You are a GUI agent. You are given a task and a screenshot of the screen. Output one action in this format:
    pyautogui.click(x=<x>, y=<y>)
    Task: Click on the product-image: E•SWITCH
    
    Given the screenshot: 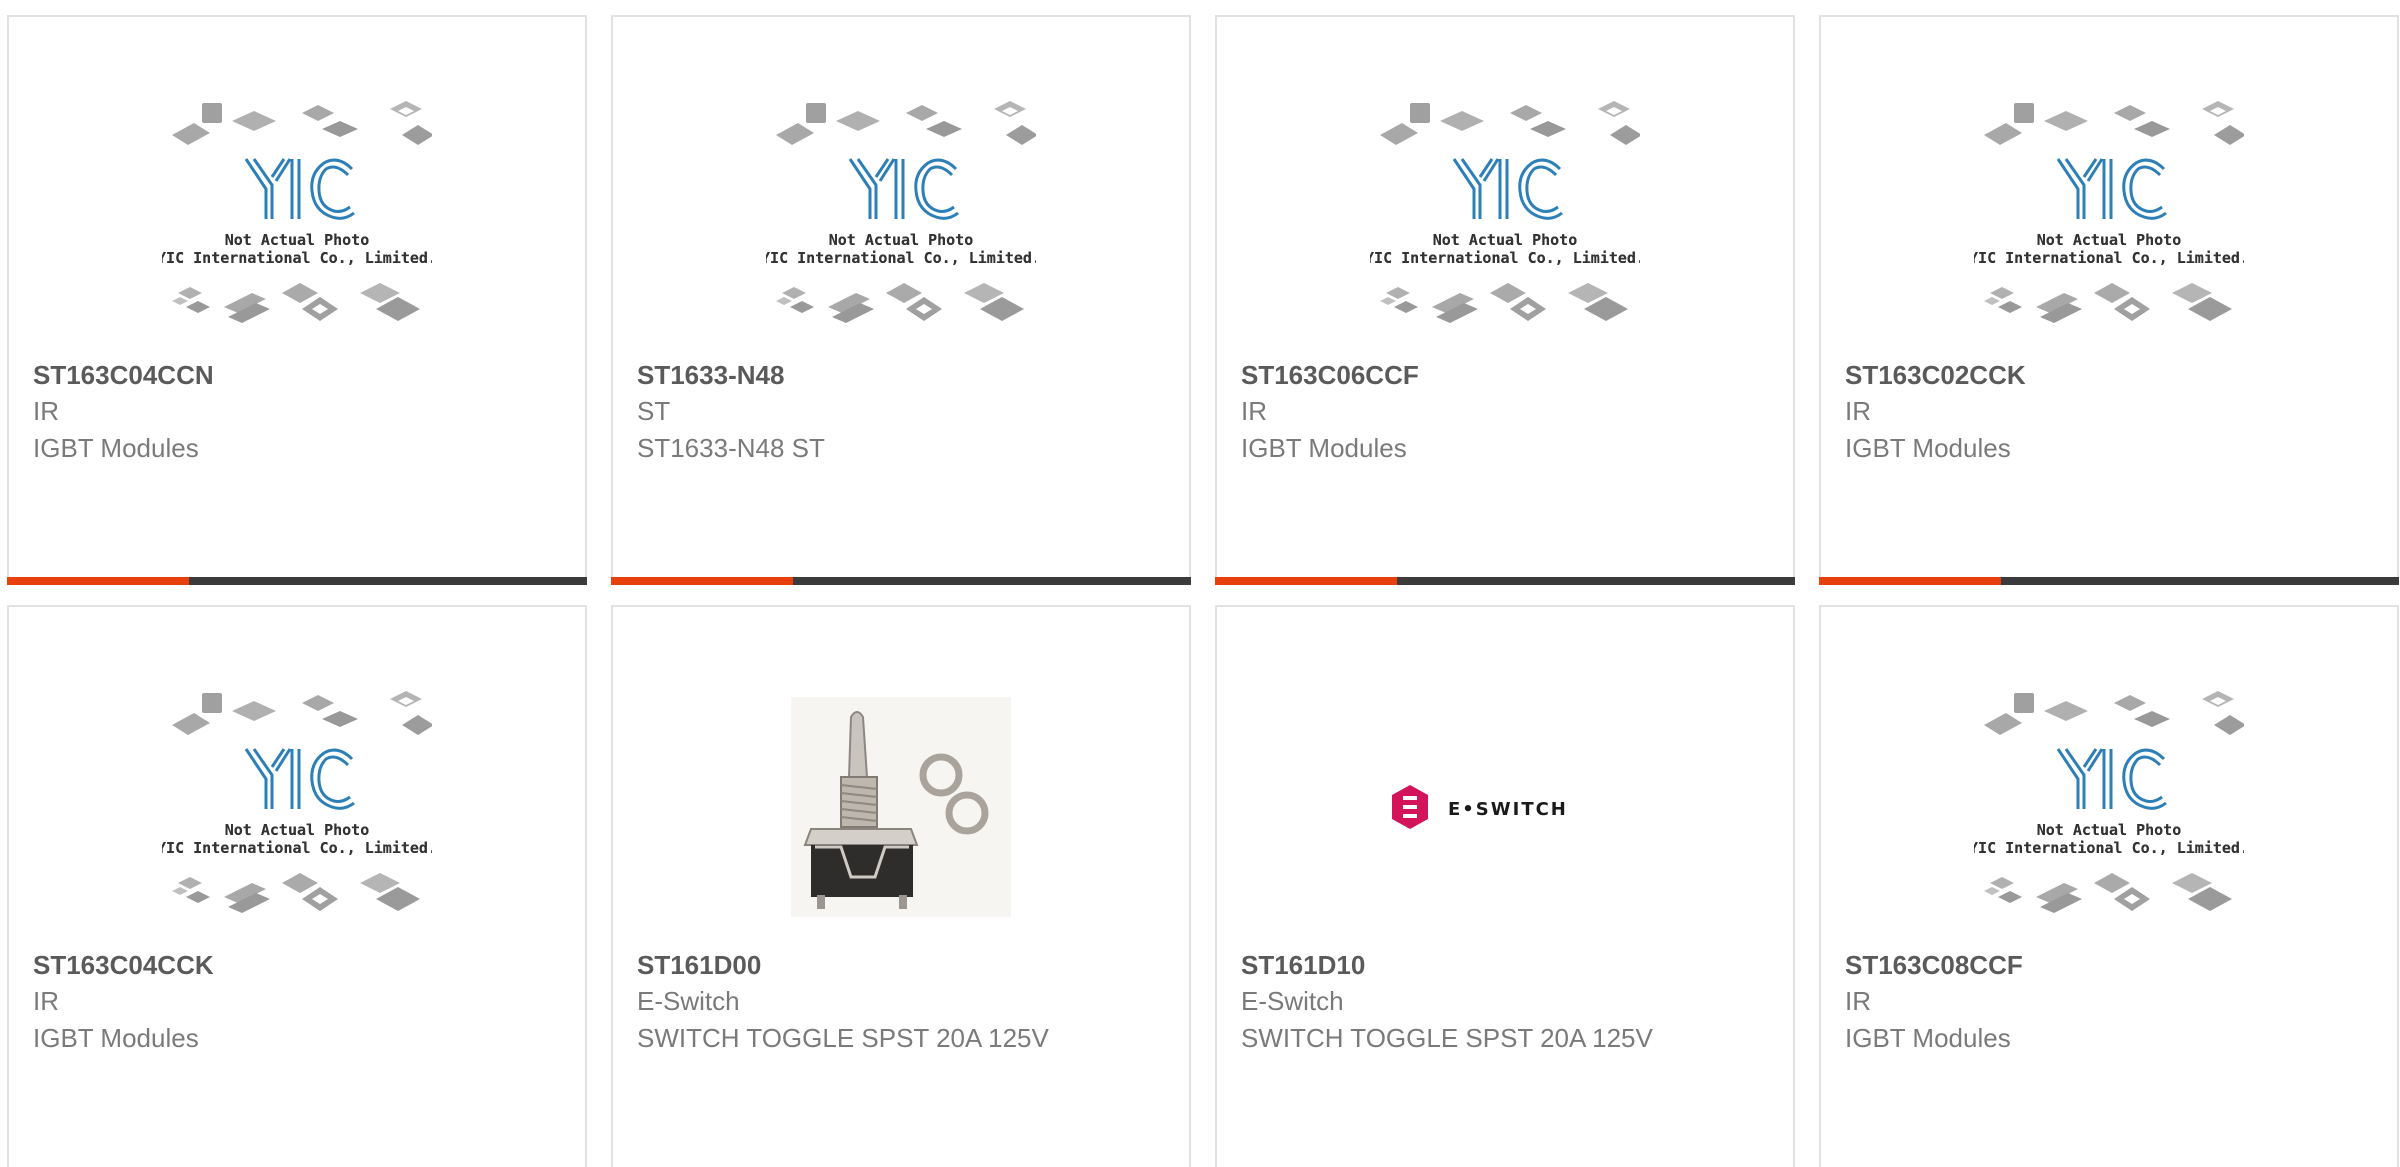 What is the action you would take?
    pyautogui.click(x=1505, y=807)
    